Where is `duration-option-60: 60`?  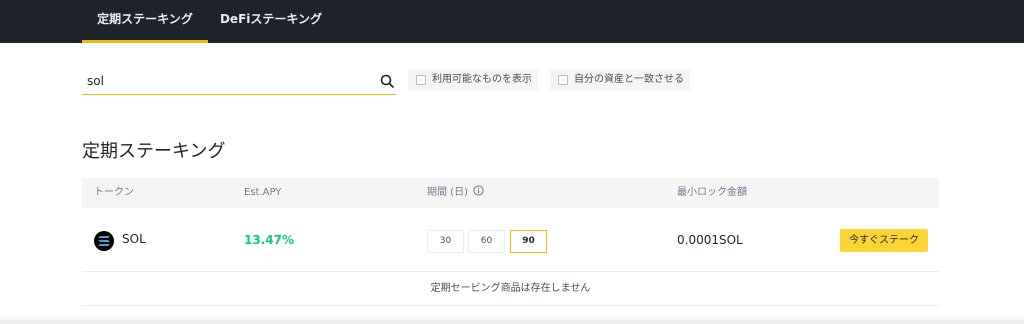 duration-option-60: 60 is located at coordinates (486, 241).